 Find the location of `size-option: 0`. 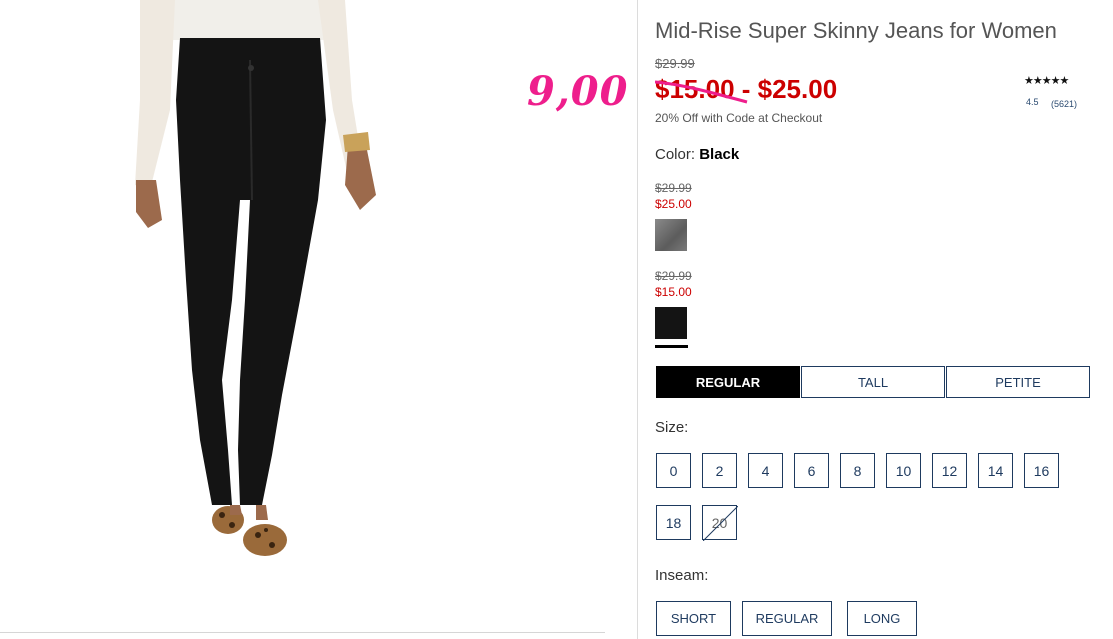

size-option: 0 is located at coordinates (673, 470).